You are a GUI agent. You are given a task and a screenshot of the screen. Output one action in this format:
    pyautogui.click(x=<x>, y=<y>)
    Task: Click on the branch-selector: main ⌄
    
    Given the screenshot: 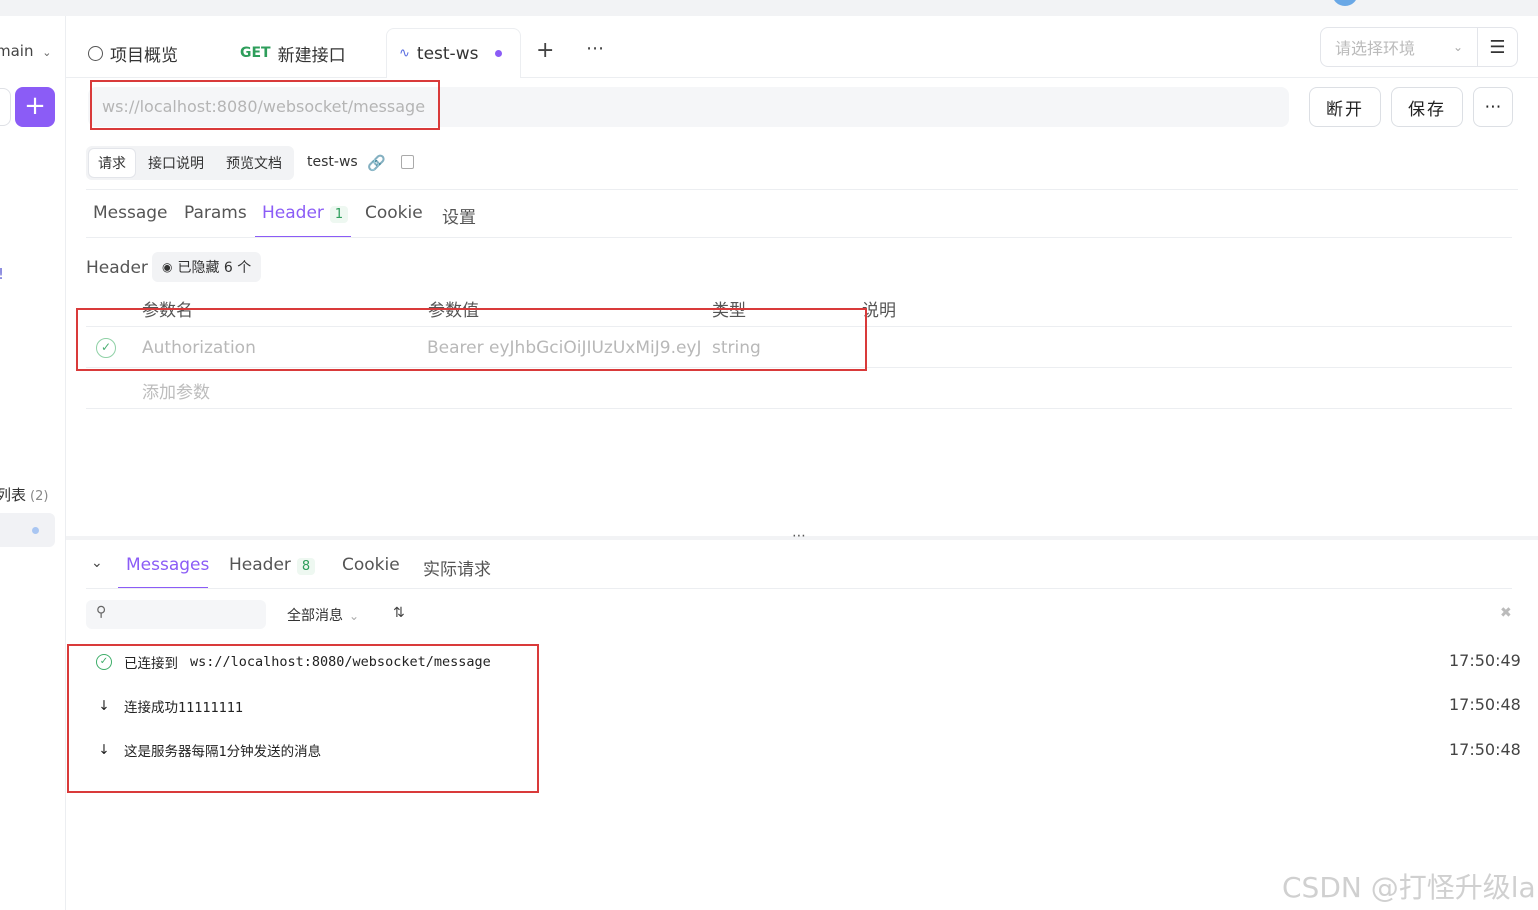 What is the action you would take?
    pyautogui.click(x=25, y=51)
    